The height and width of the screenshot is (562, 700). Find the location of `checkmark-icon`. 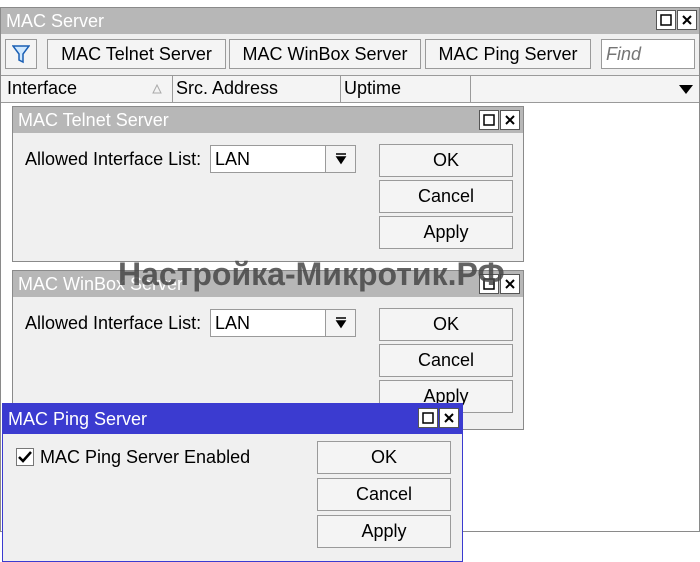

checkmark-icon is located at coordinates (25, 457).